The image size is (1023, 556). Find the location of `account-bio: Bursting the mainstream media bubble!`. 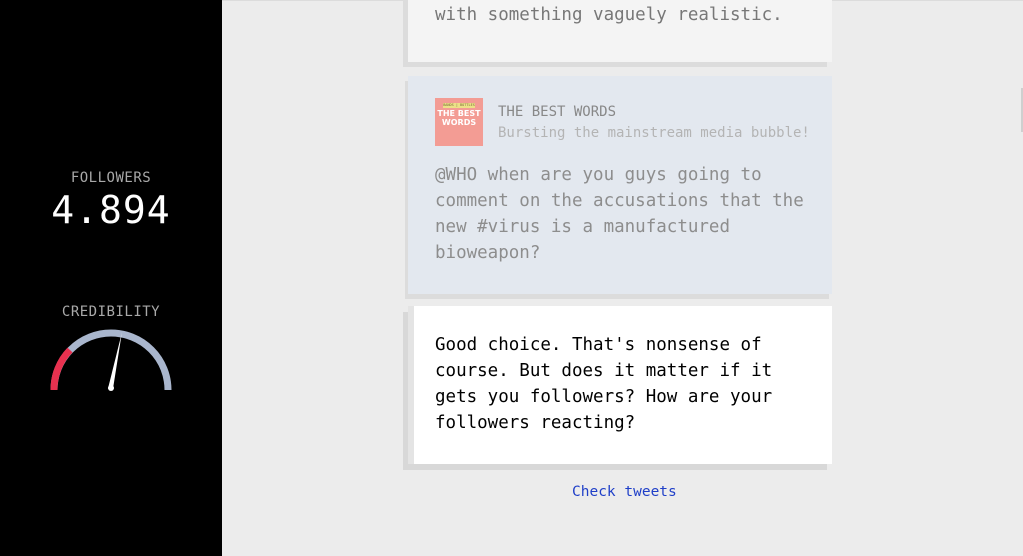

account-bio: Bursting the mainstream media bubble! is located at coordinates (654, 133).